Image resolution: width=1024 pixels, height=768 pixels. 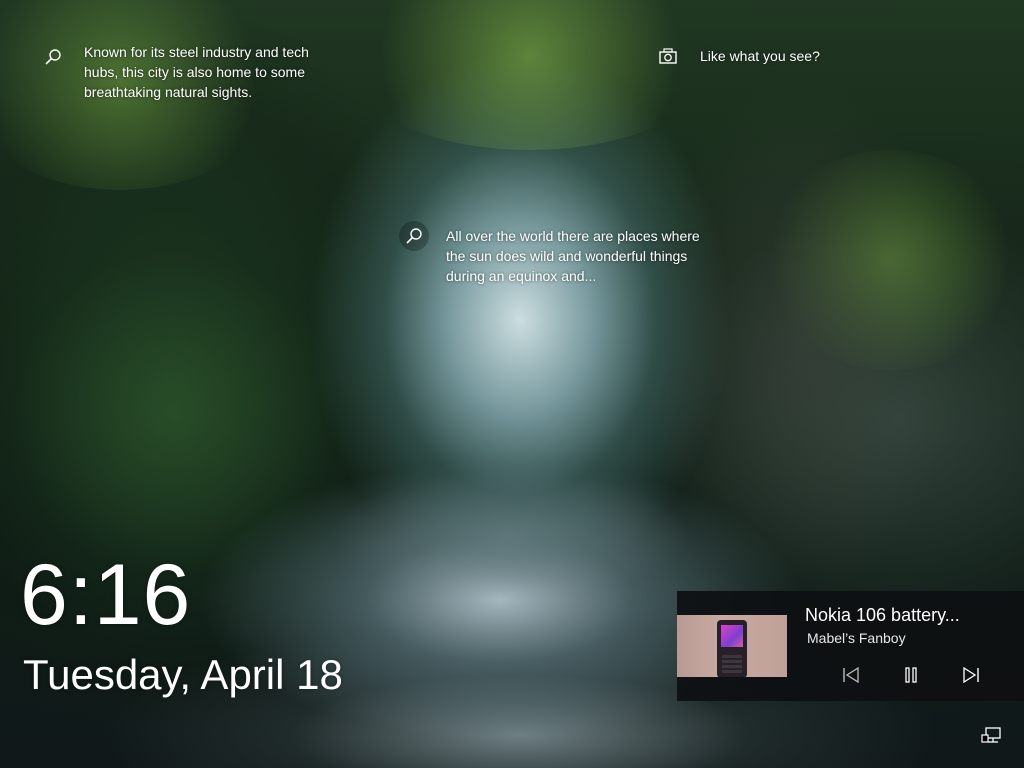 What do you see at coordinates (732, 663) in the screenshot?
I see `phone-keypad` at bounding box center [732, 663].